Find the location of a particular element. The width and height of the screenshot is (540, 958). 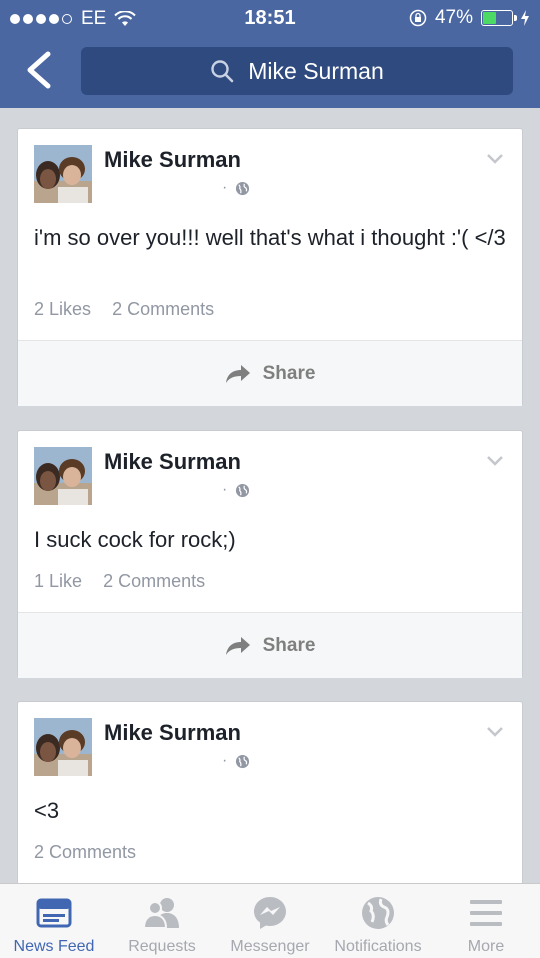

friend-requests-icon is located at coordinates (161, 913).